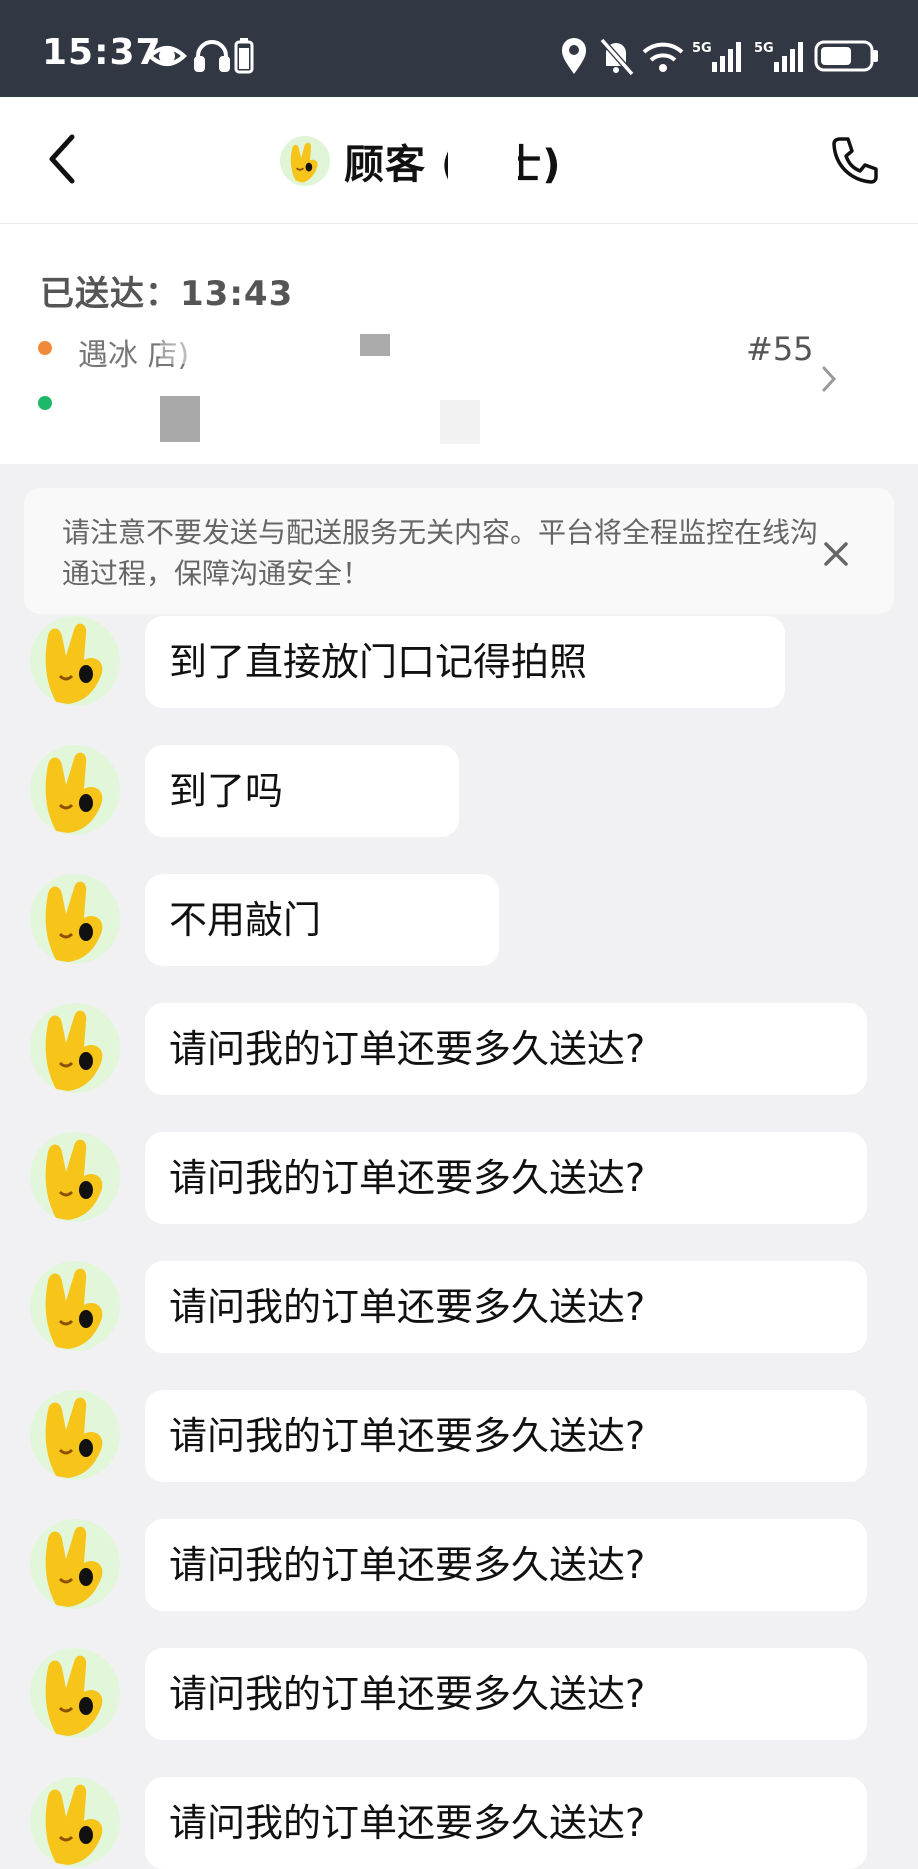 This screenshot has width=918, height=1869. I want to click on order-info-card: 已送达：13:43 遇冰 店) #55, so click(459, 344).